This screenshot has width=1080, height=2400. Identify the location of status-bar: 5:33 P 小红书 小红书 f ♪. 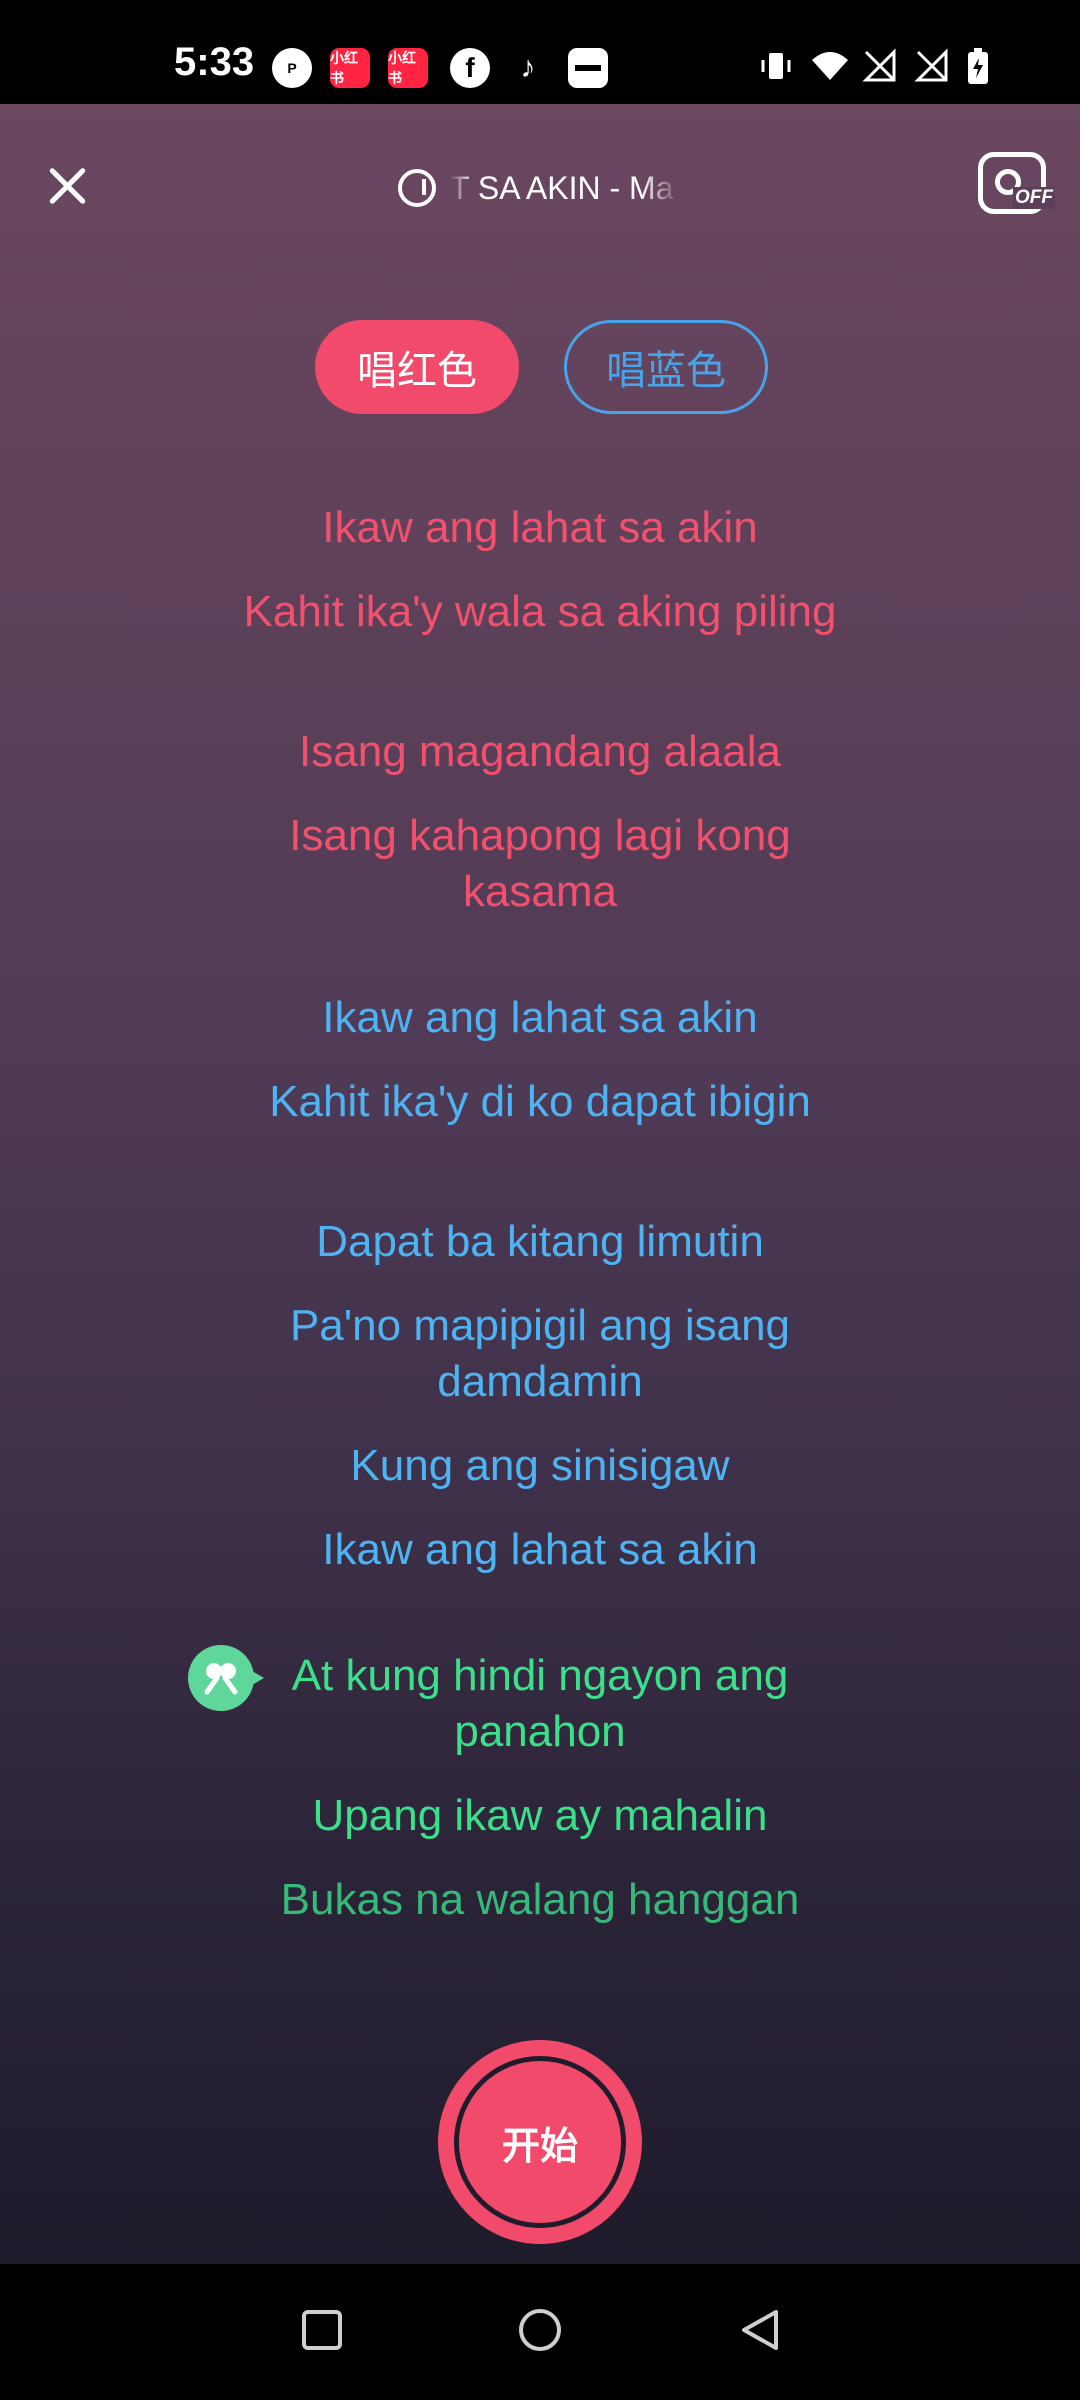
(540, 52).